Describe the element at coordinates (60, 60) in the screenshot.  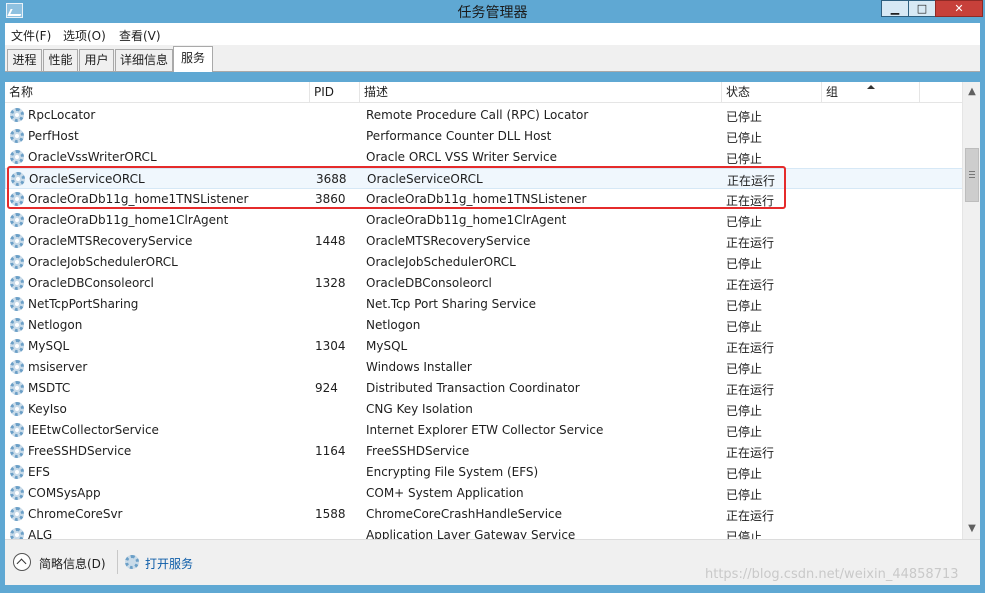
I see `tab-performance: 性能` at that location.